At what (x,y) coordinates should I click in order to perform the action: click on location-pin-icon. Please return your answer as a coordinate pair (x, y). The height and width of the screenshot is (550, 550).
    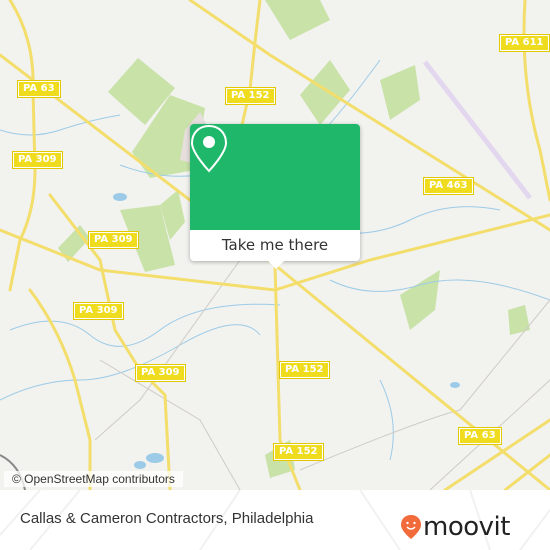
    Looking at the image, I should click on (209, 148).